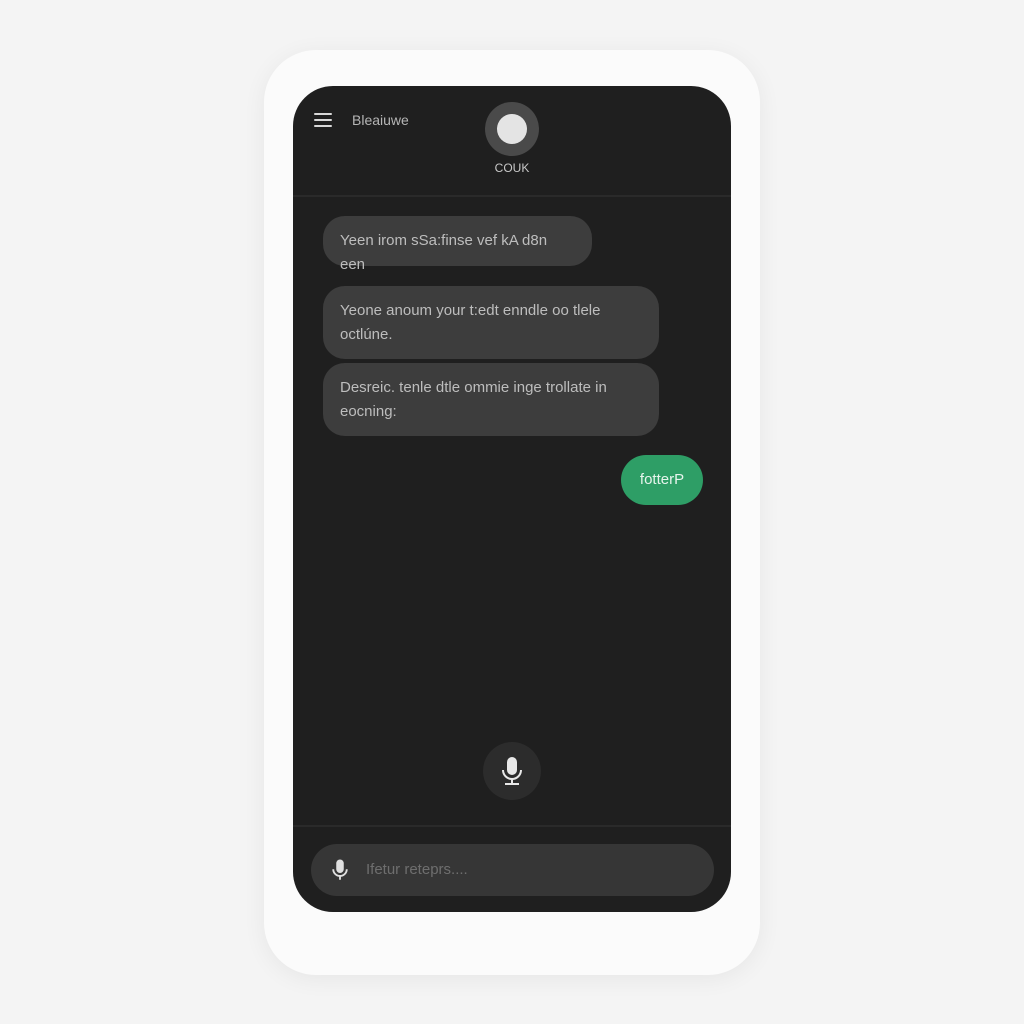 The image size is (1024, 1024). What do you see at coordinates (512, 196) in the screenshot?
I see `header-divider` at bounding box center [512, 196].